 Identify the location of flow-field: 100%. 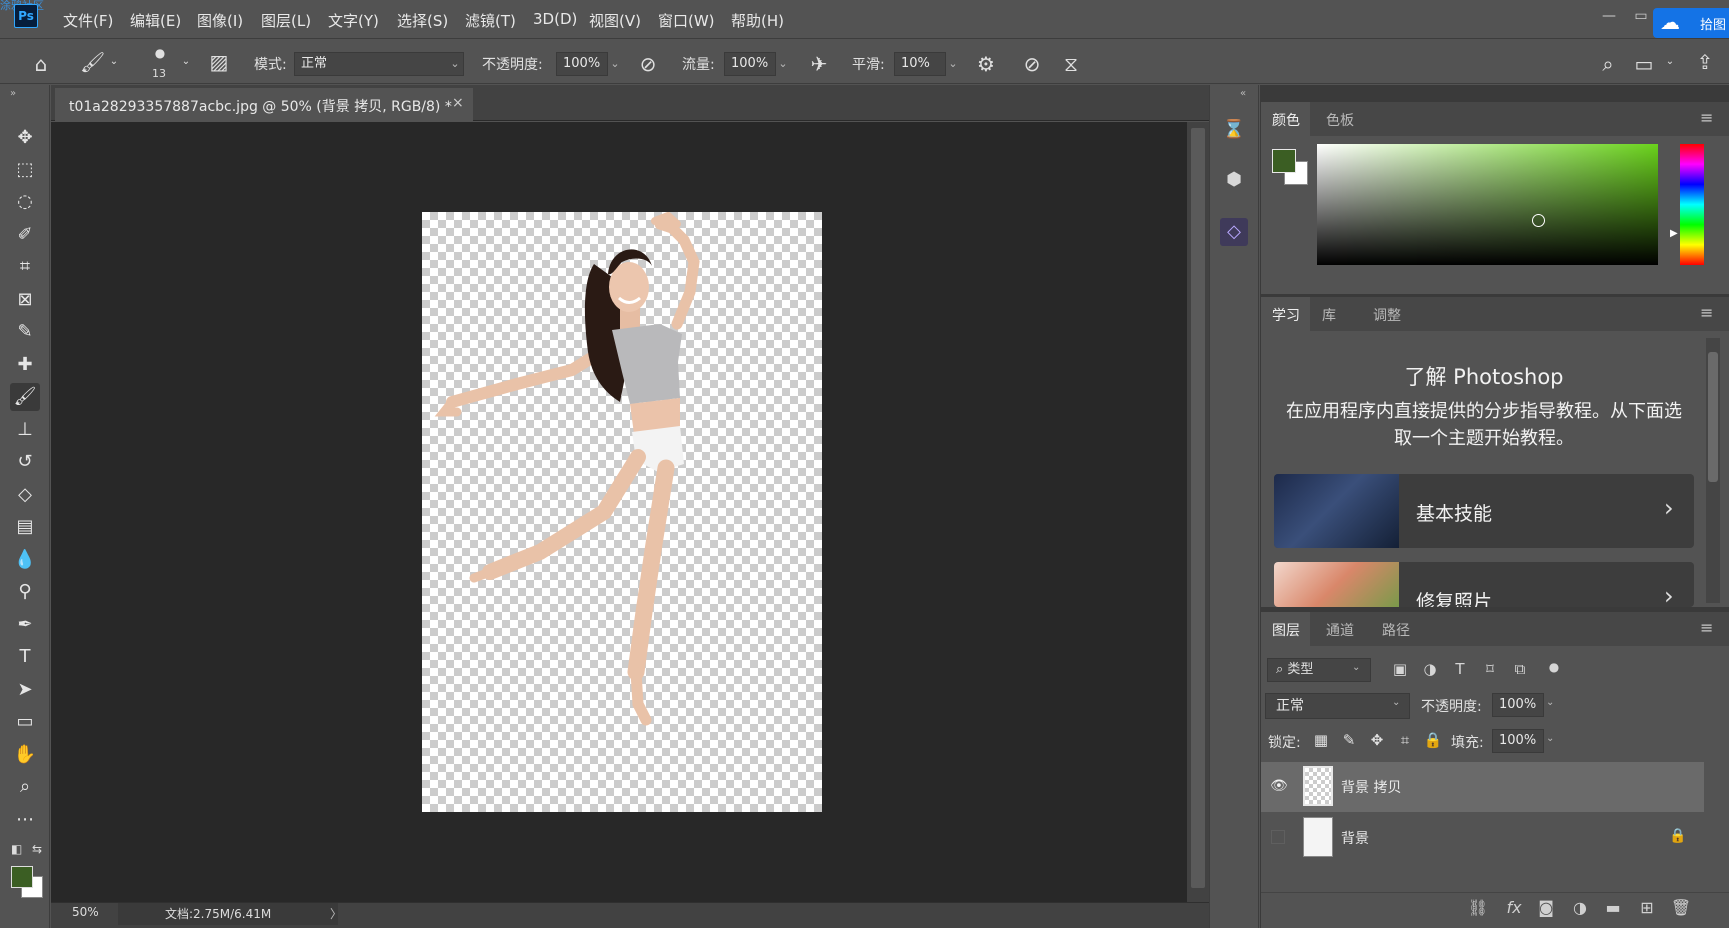
(750, 64).